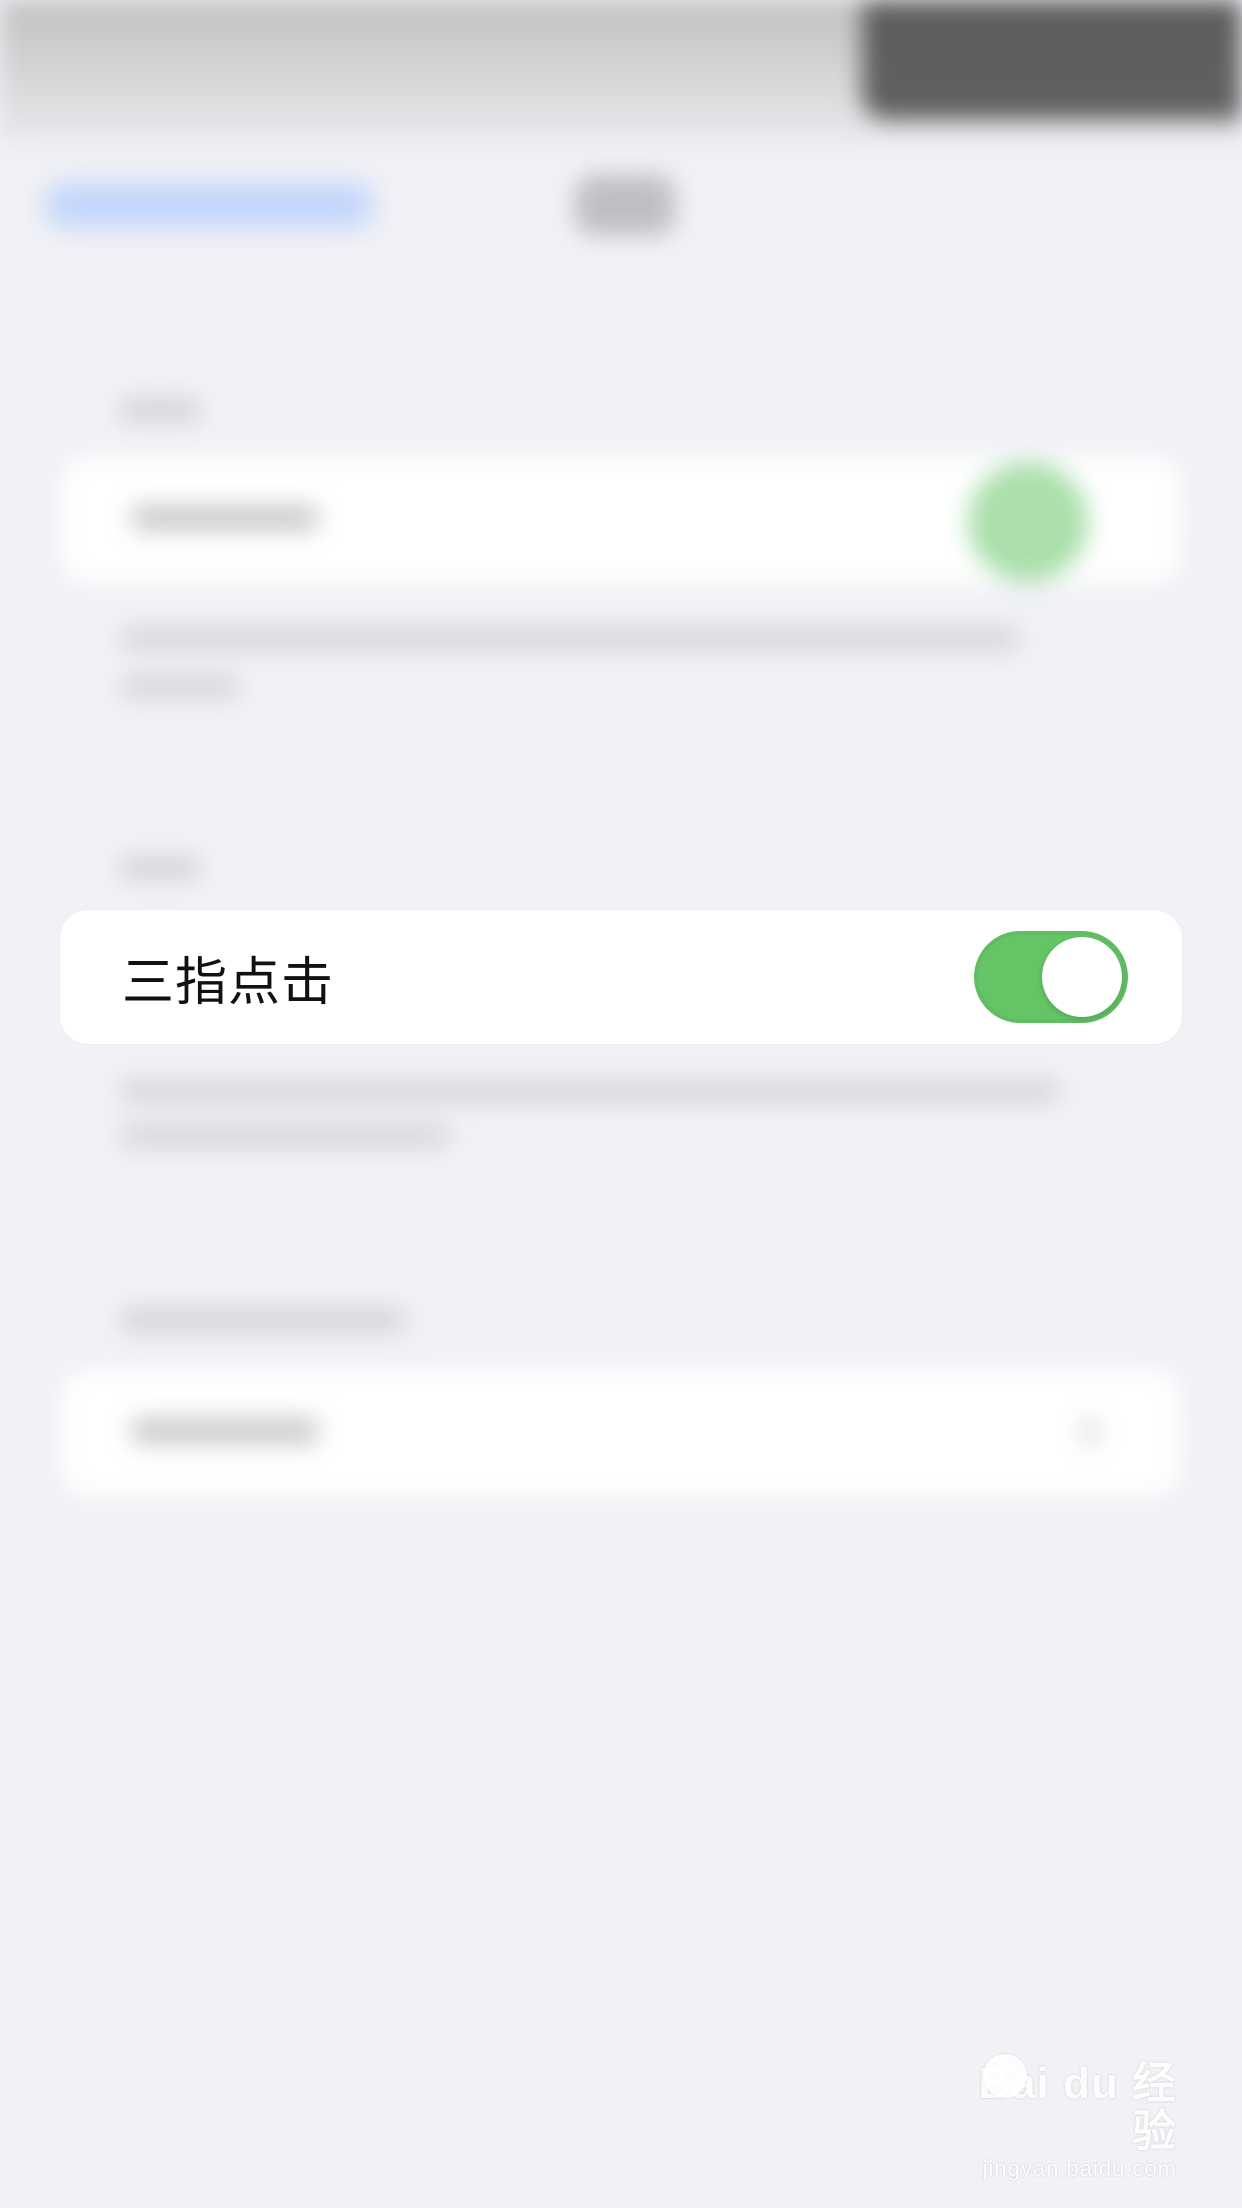 This screenshot has width=1242, height=2208. I want to click on back-button-blur, so click(209, 205).